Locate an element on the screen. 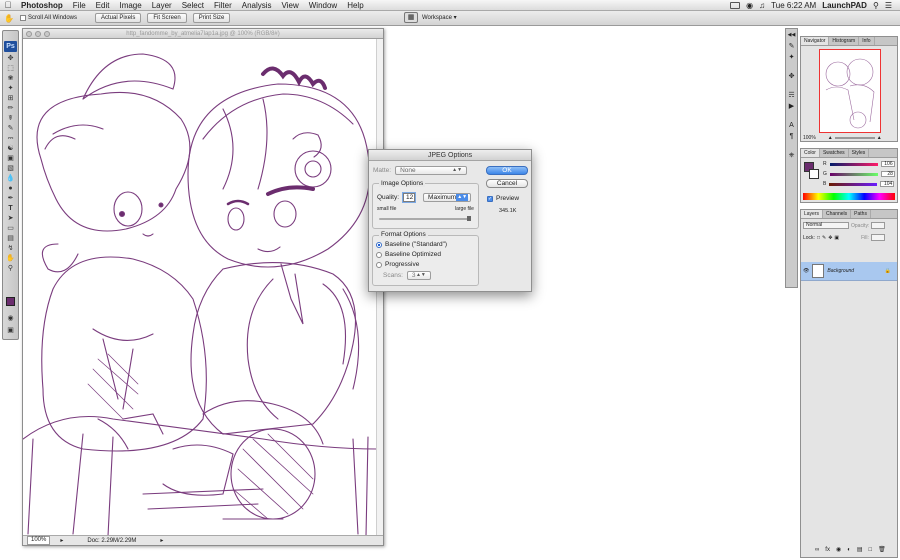  brush-tool-icon: ✎ is located at coordinates (10, 128).